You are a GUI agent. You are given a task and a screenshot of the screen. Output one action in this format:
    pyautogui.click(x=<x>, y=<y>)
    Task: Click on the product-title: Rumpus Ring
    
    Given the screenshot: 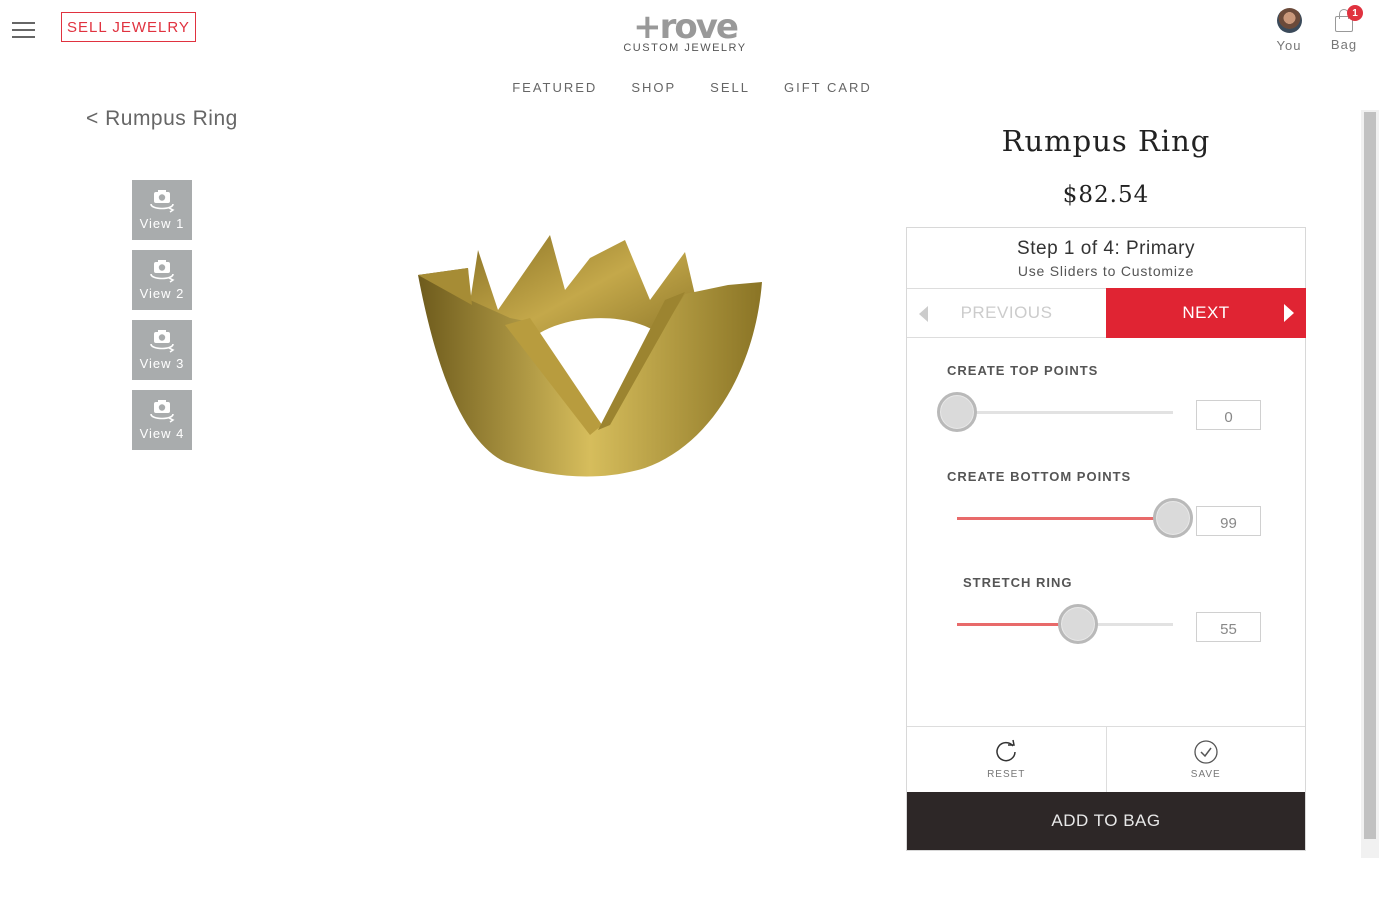 What is the action you would take?
    pyautogui.click(x=1106, y=141)
    